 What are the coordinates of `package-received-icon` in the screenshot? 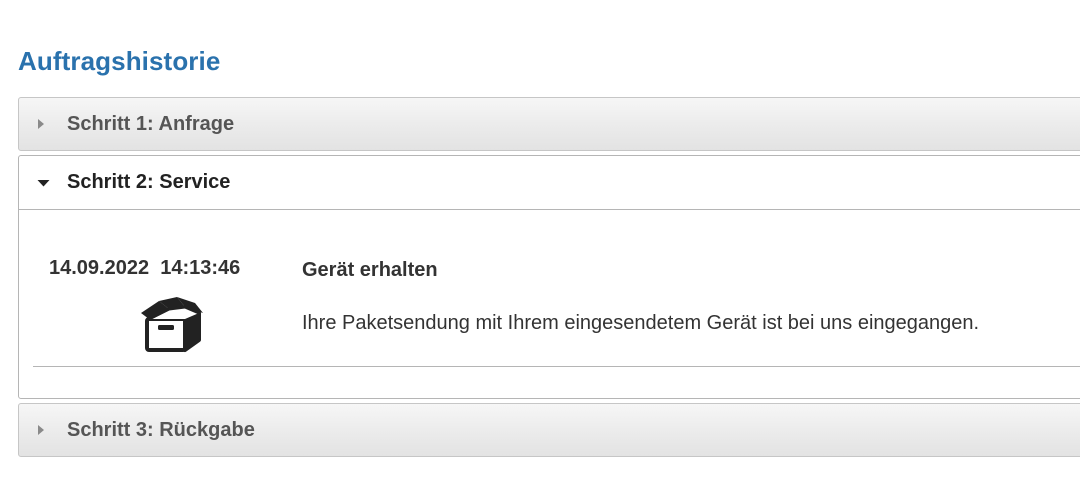 It's located at (172, 324).